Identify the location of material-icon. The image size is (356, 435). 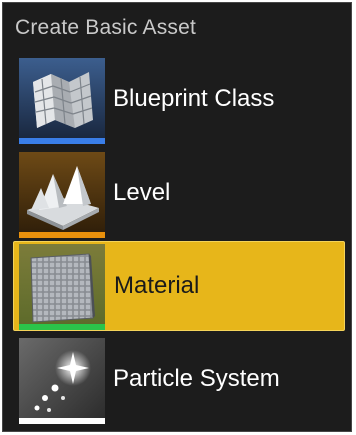
(62, 287).